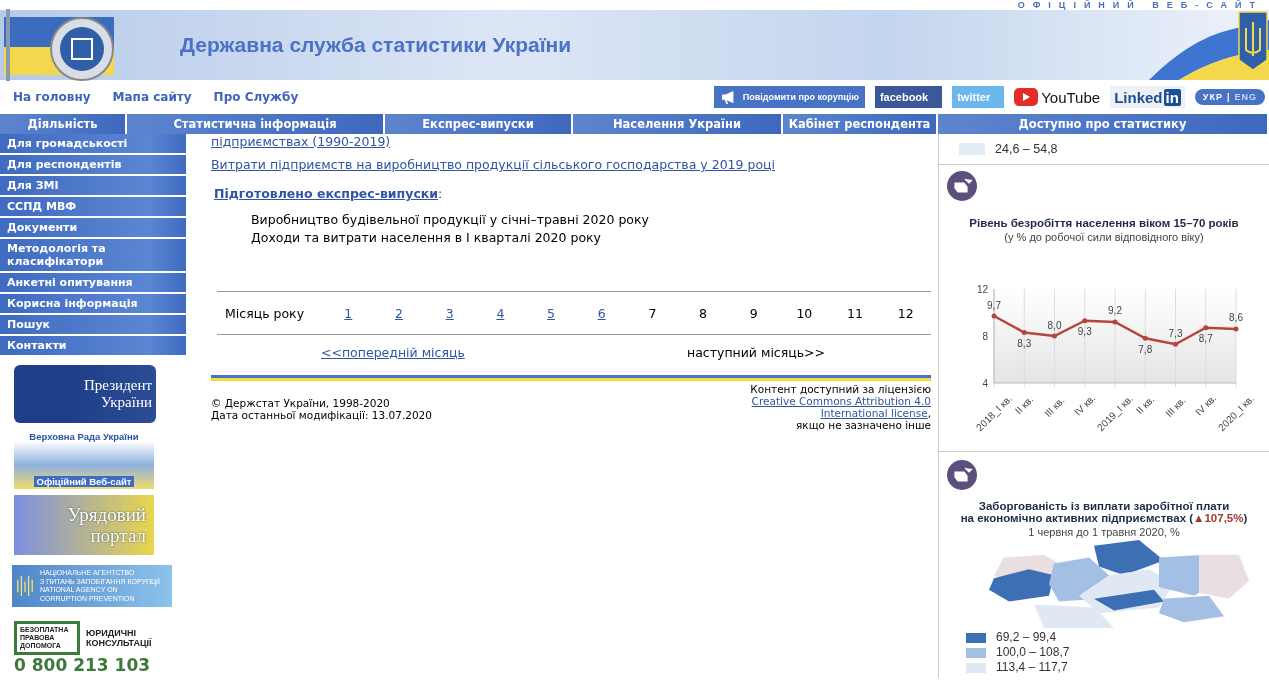 The width and height of the screenshot is (1269, 695). I want to click on data-label: 9,3, so click(1084, 332).